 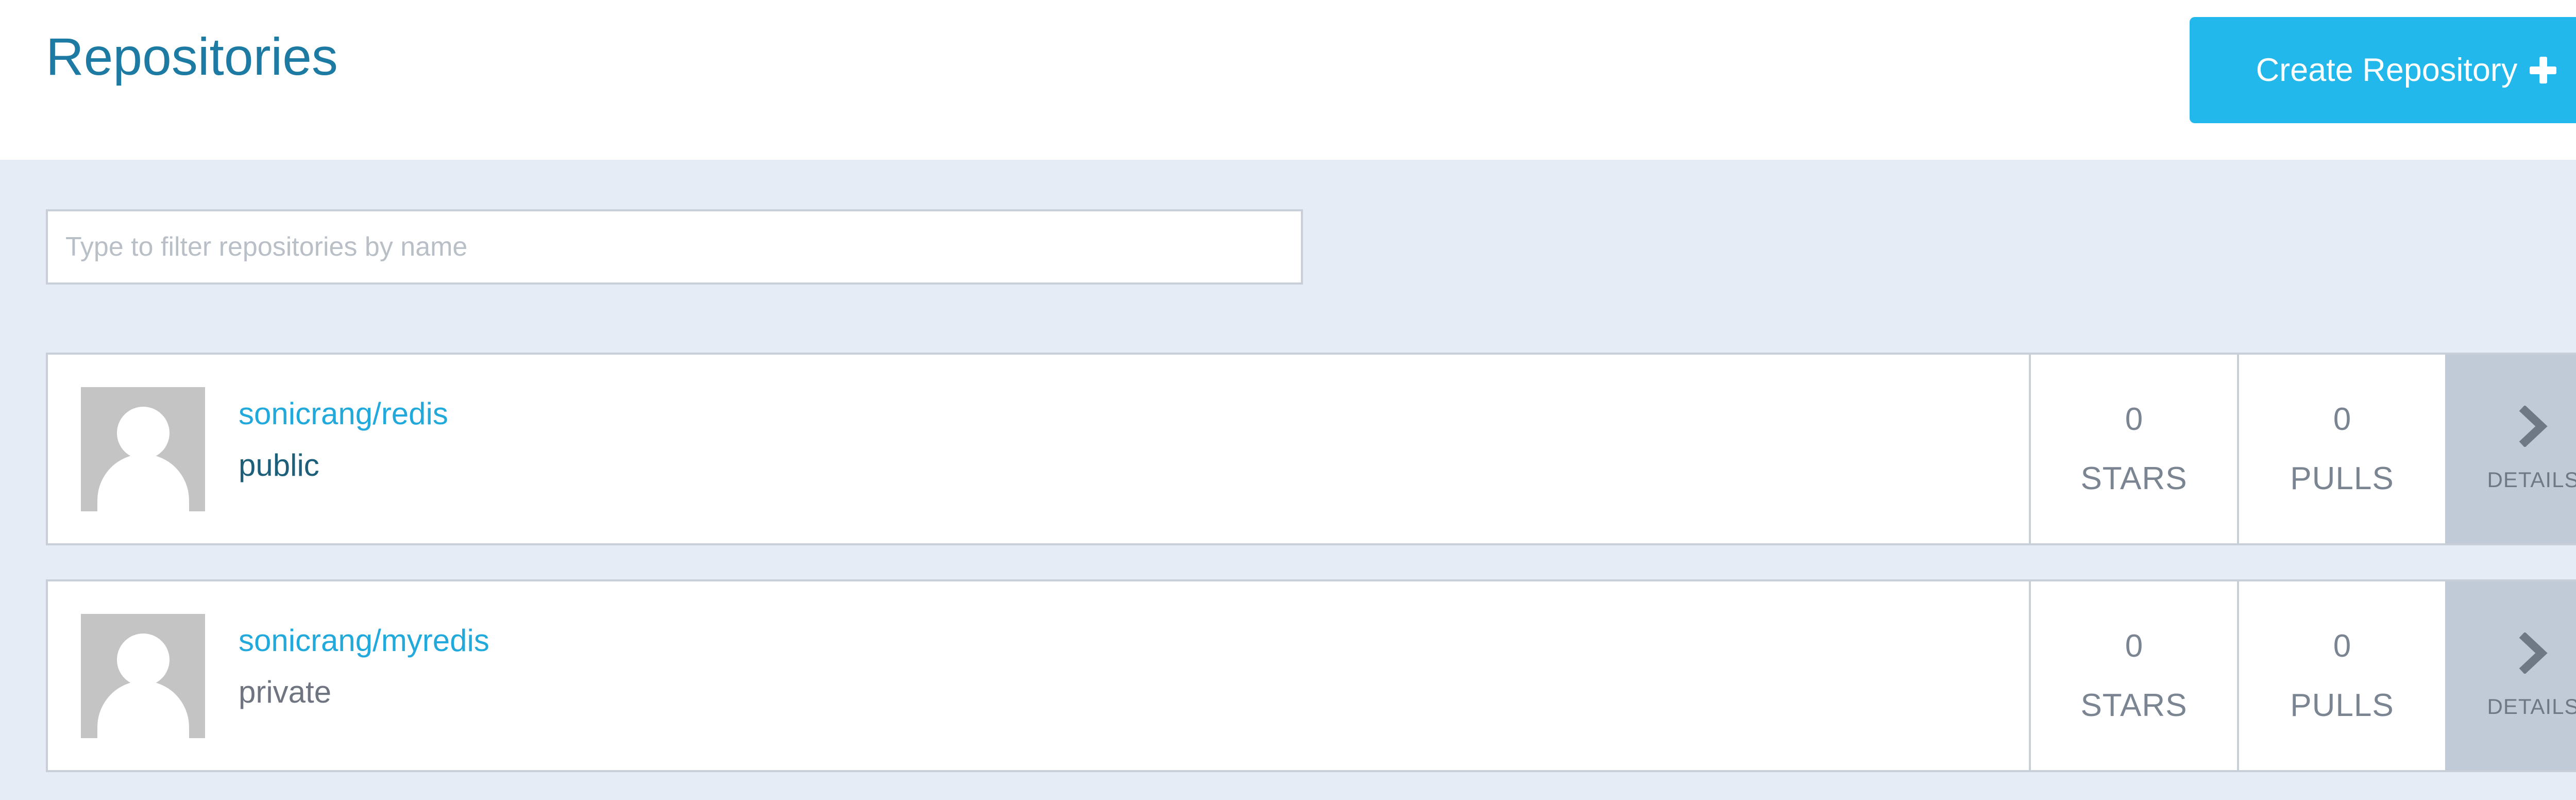 What do you see at coordinates (286, 692) in the screenshot?
I see `repository-visibility: private` at bounding box center [286, 692].